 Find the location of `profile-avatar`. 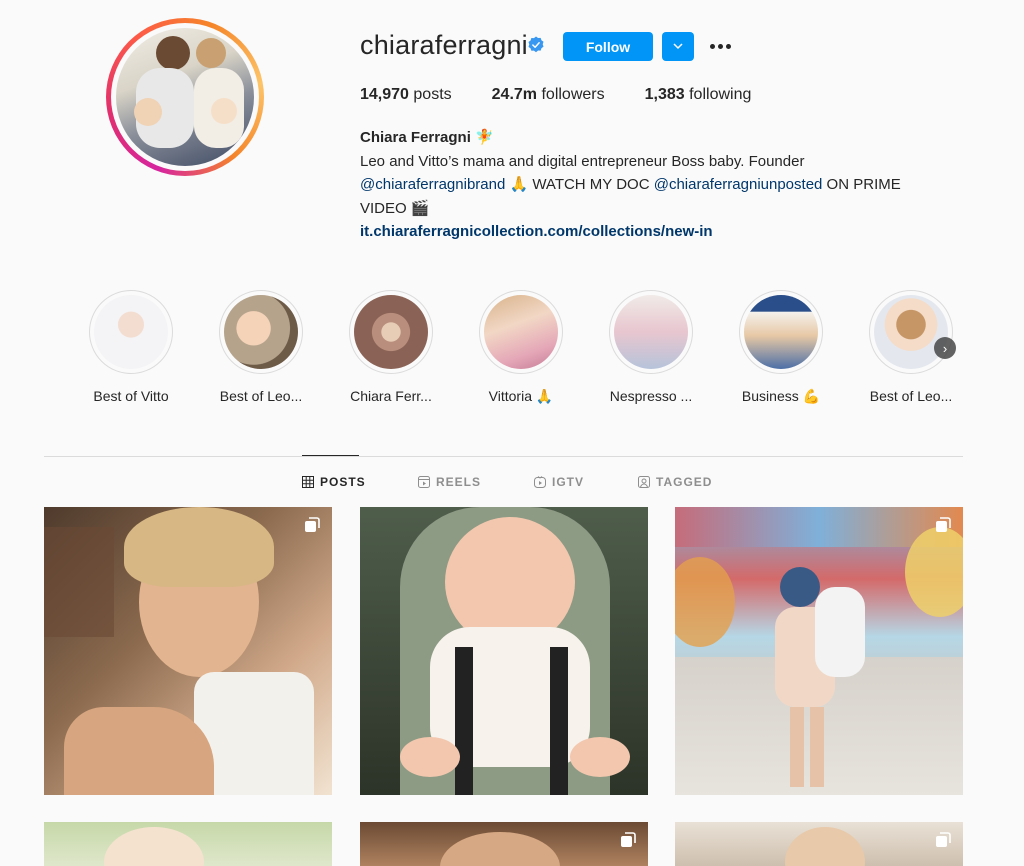

profile-avatar is located at coordinates (185, 97).